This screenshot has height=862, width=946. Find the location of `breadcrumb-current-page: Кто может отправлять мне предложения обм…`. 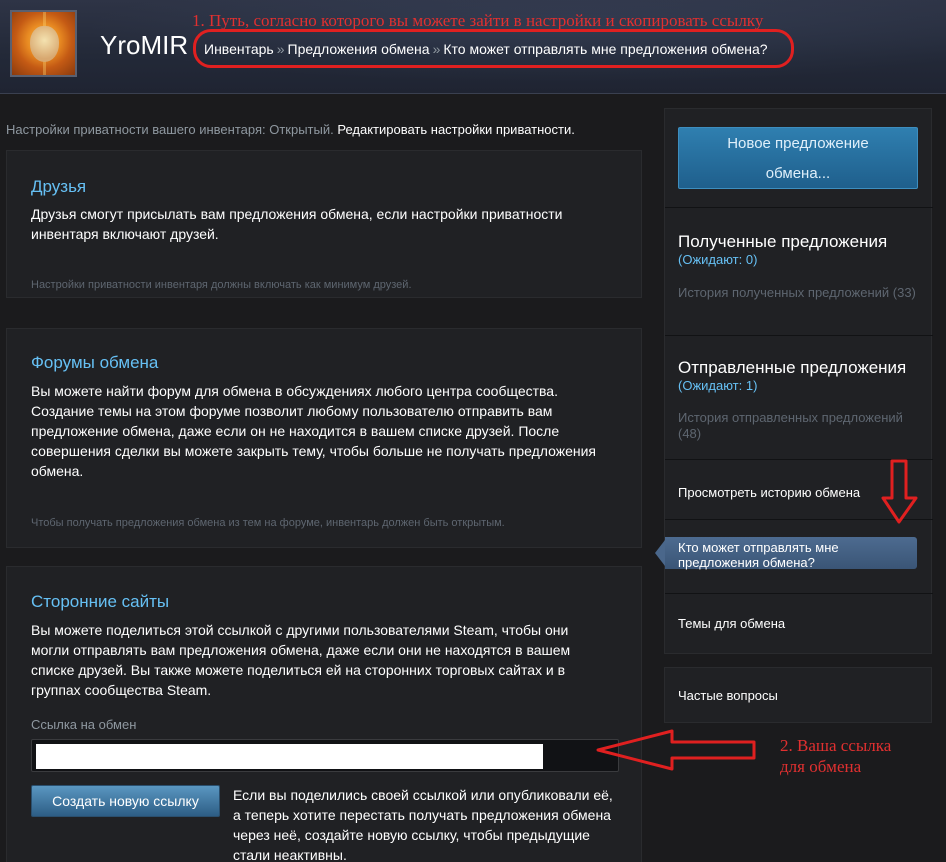

breadcrumb-current-page: Кто может отправлять мне предложения обм… is located at coordinates (605, 49).